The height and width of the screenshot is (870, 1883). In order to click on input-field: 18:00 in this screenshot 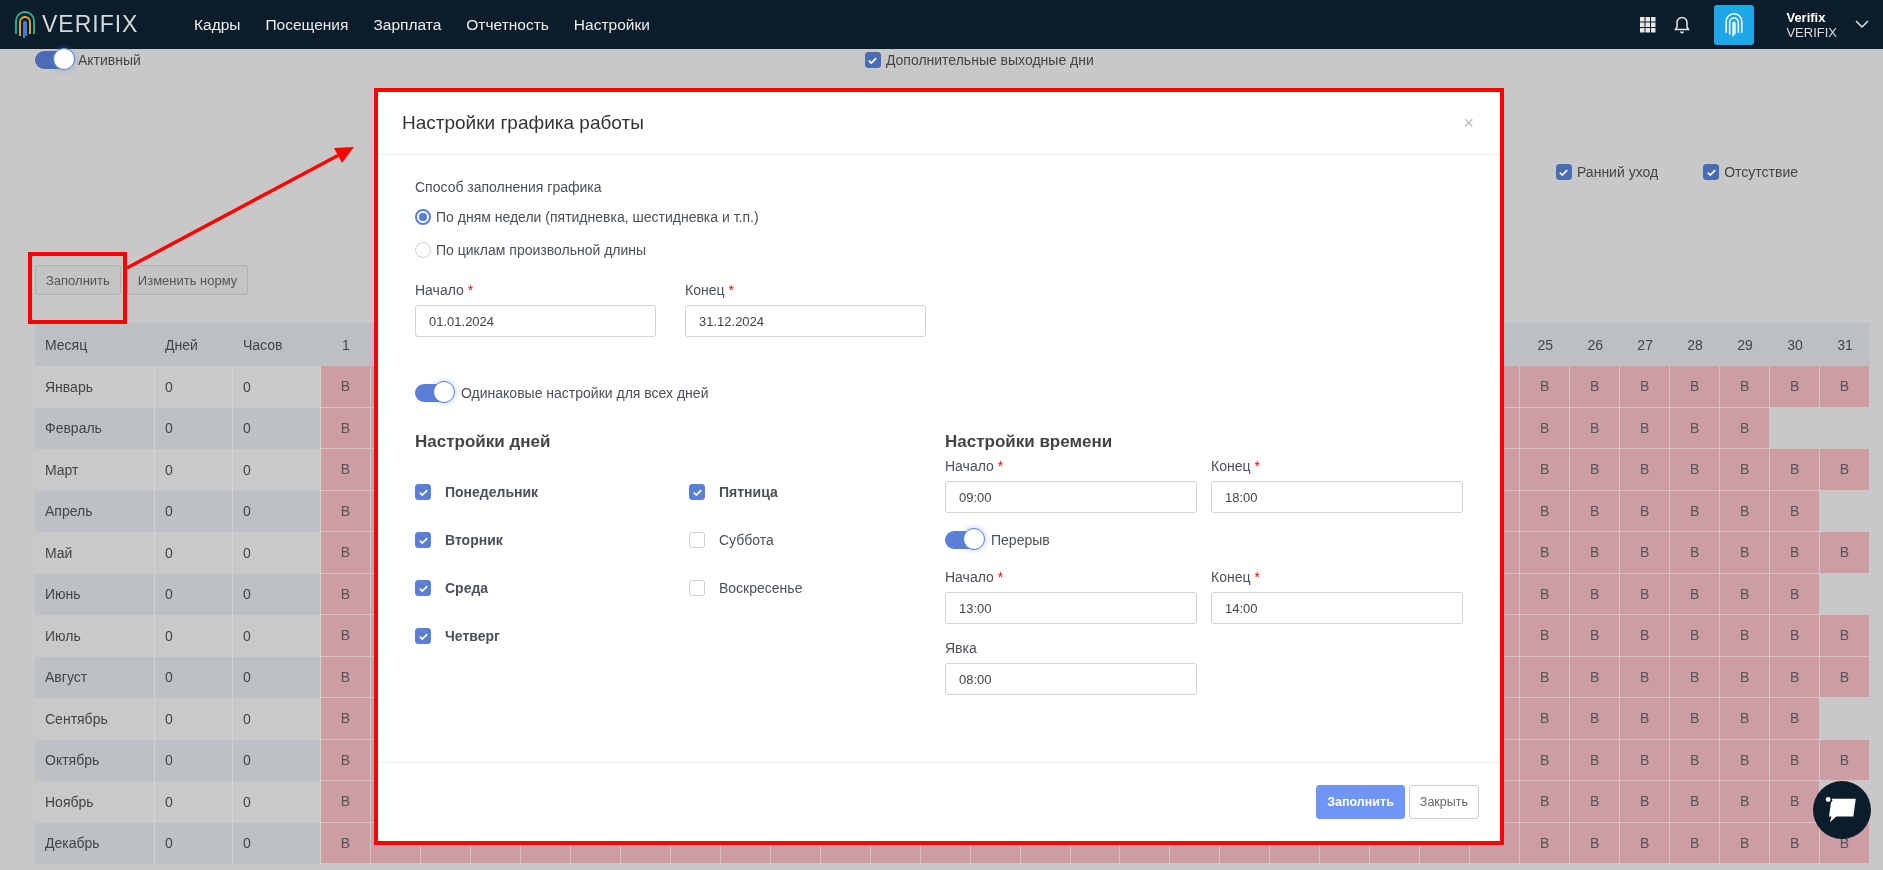, I will do `click(1337, 497)`.